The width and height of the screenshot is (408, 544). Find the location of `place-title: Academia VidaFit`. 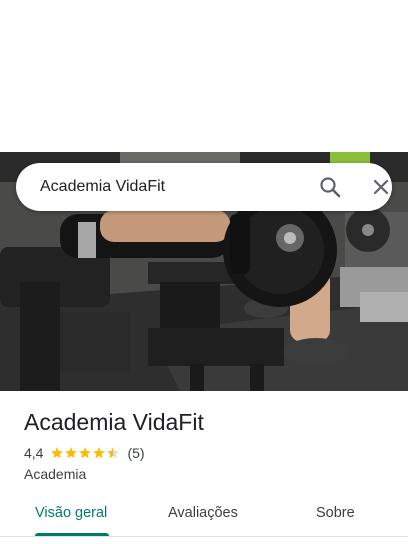

place-title: Academia VidaFit is located at coordinates (114, 422).